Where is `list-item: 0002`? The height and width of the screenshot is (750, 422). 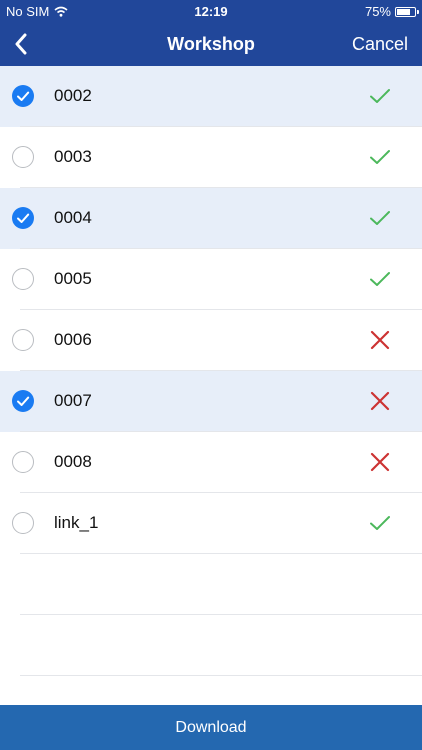 list-item: 0002 is located at coordinates (211, 96).